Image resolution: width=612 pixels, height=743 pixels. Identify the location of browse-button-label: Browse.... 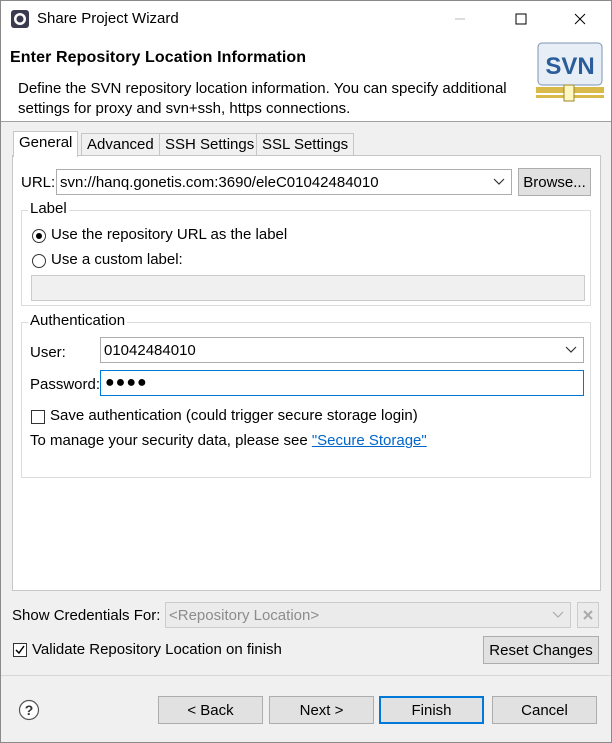
(554, 182).